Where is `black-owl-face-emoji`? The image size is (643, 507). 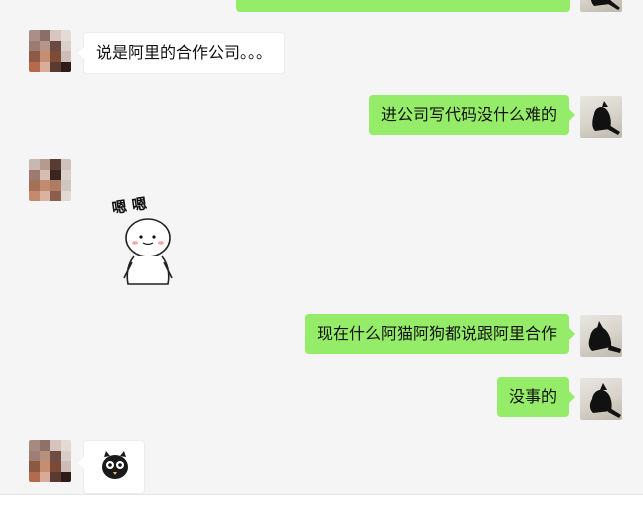
black-owl-face-emoji is located at coordinates (115, 465).